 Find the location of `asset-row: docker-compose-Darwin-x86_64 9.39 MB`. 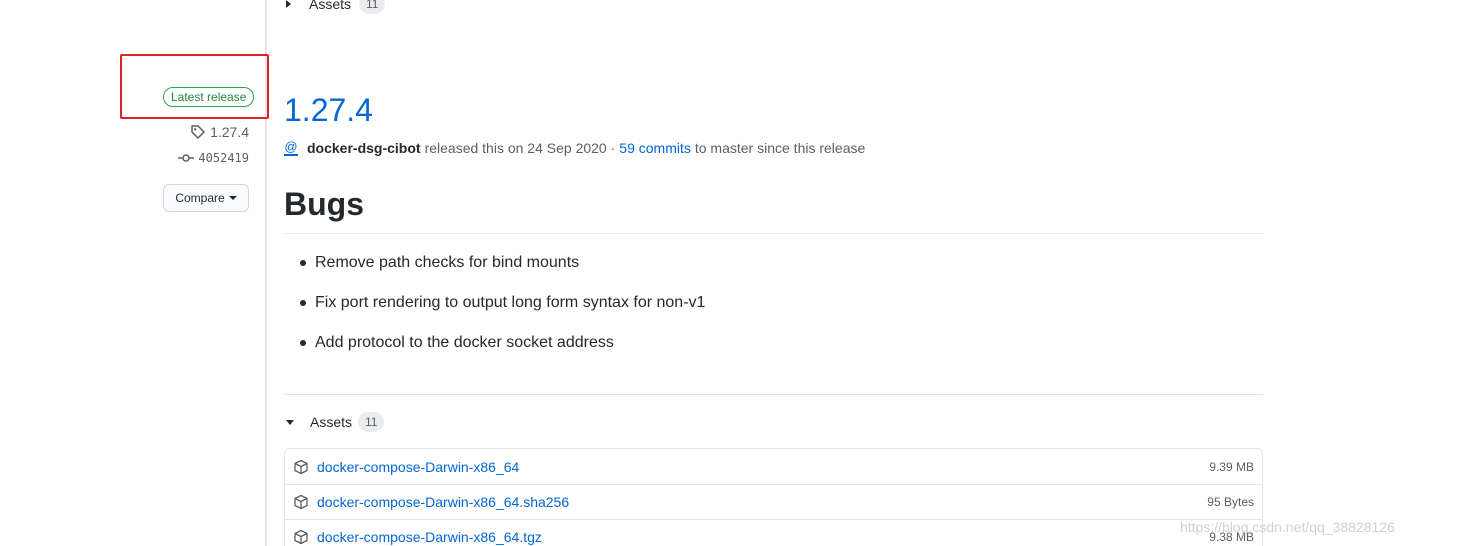

asset-row: docker-compose-Darwin-x86_64 9.39 MB is located at coordinates (773, 466).